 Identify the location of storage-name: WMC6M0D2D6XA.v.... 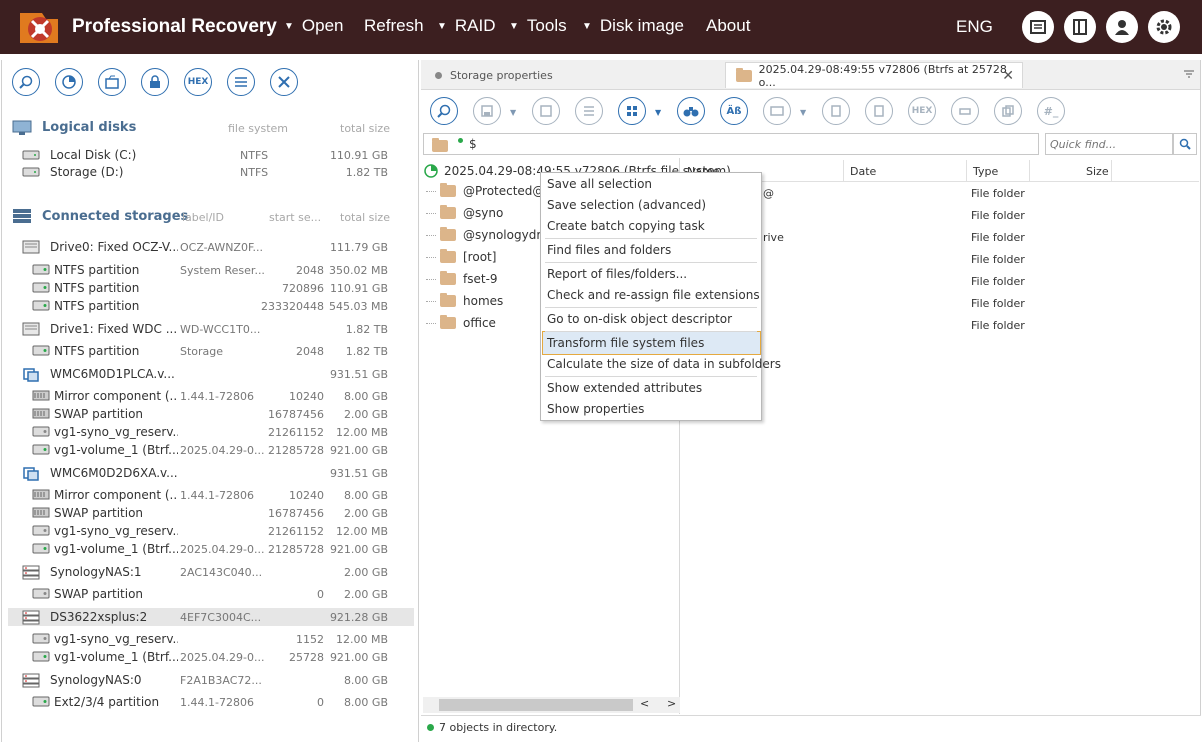
(114, 473).